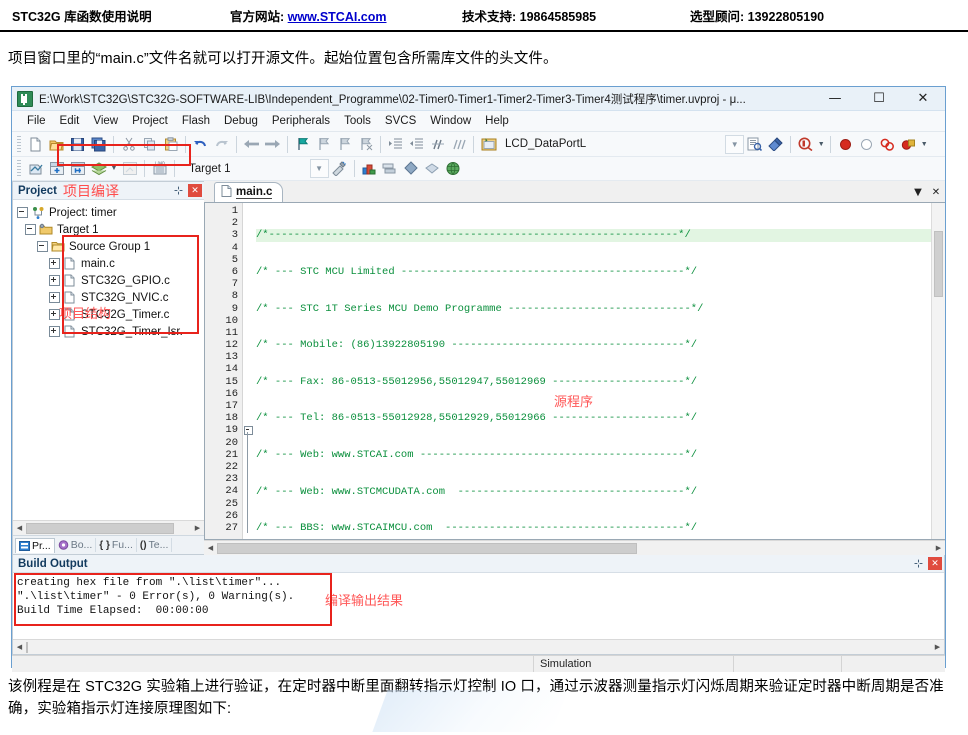  I want to click on pin-icon: ⊹, so click(178, 191).